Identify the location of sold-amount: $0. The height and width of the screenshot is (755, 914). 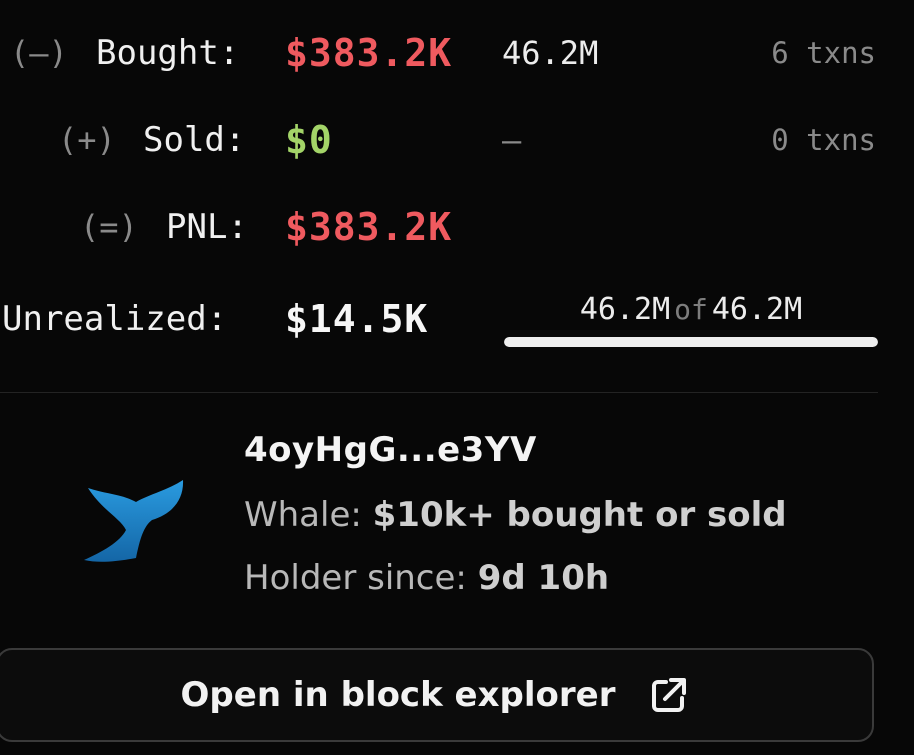
(309, 140).